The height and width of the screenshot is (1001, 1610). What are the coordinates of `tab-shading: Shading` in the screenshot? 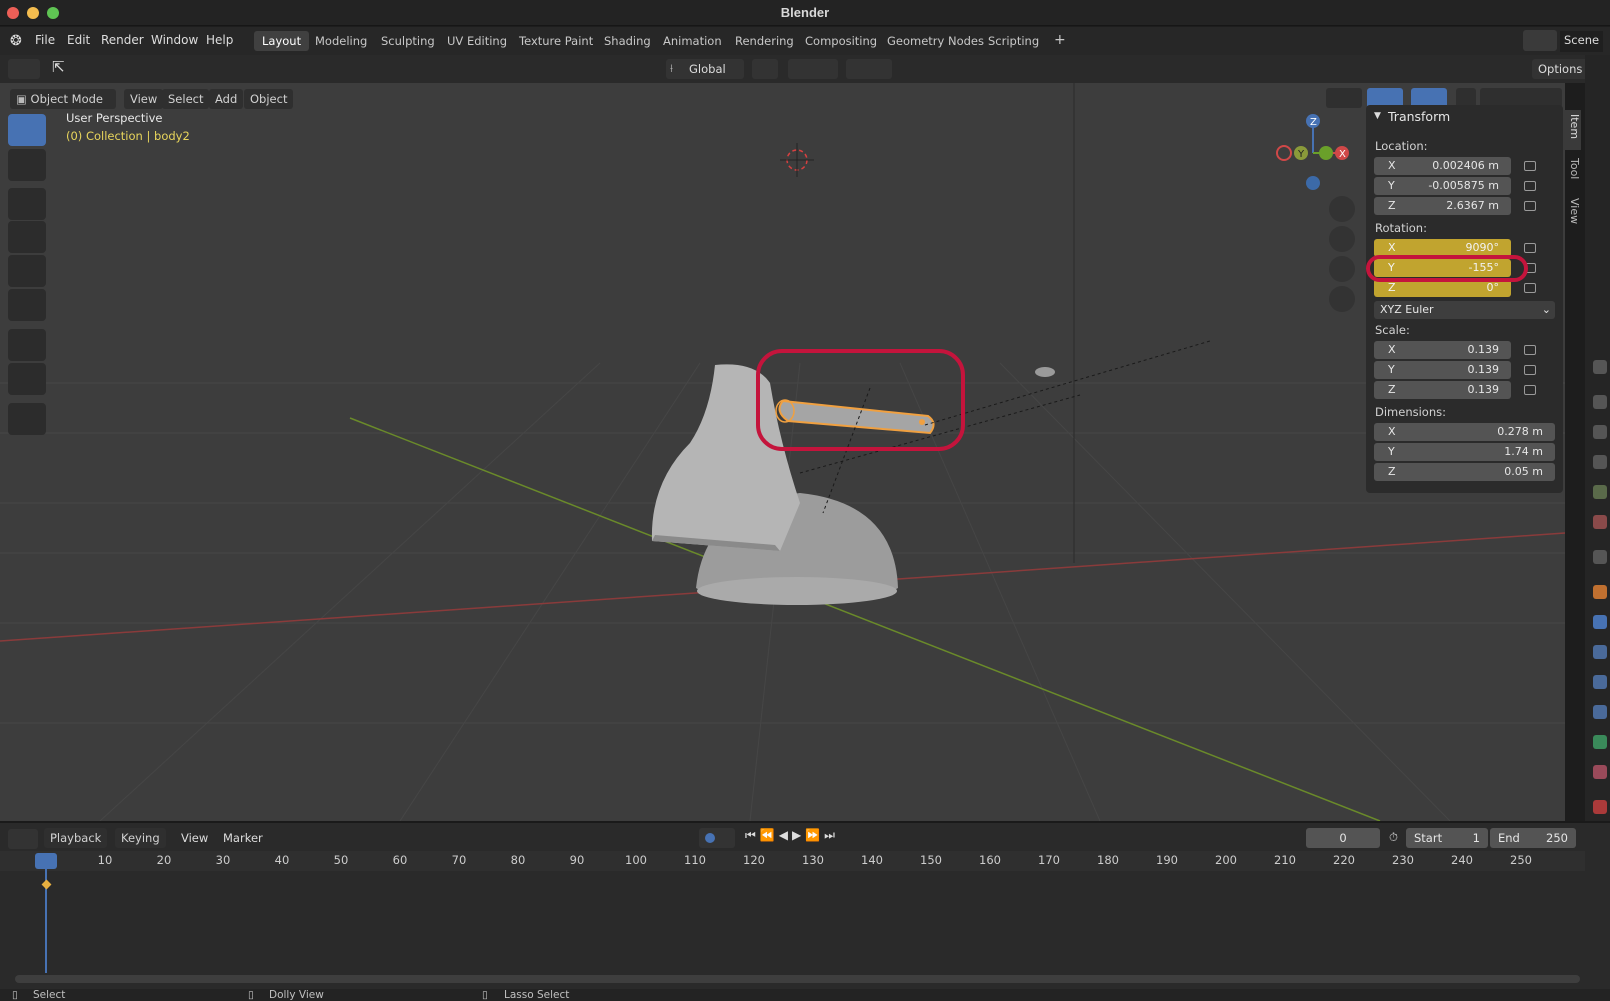 It's located at (627, 41).